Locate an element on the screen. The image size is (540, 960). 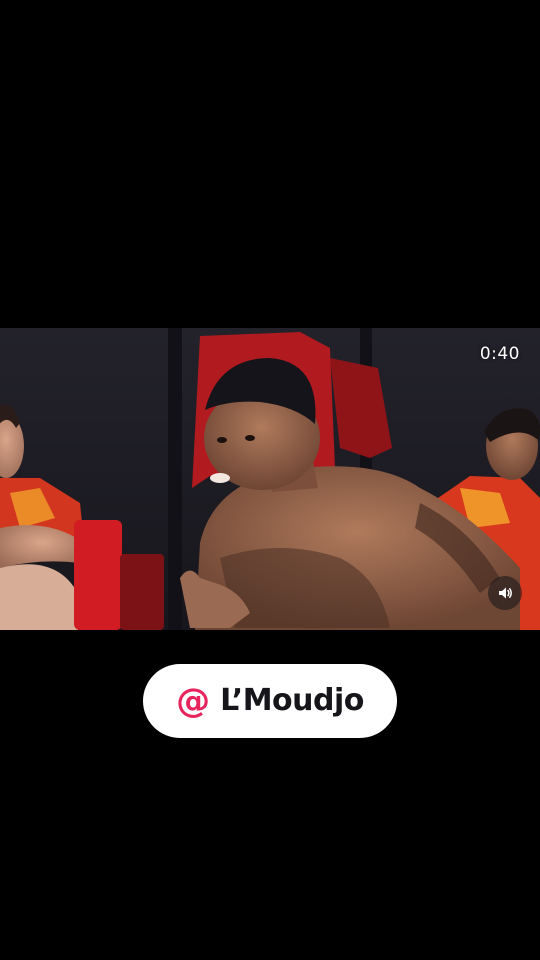
creator-handle-badge: @ L’Moudjo is located at coordinates (270, 701).